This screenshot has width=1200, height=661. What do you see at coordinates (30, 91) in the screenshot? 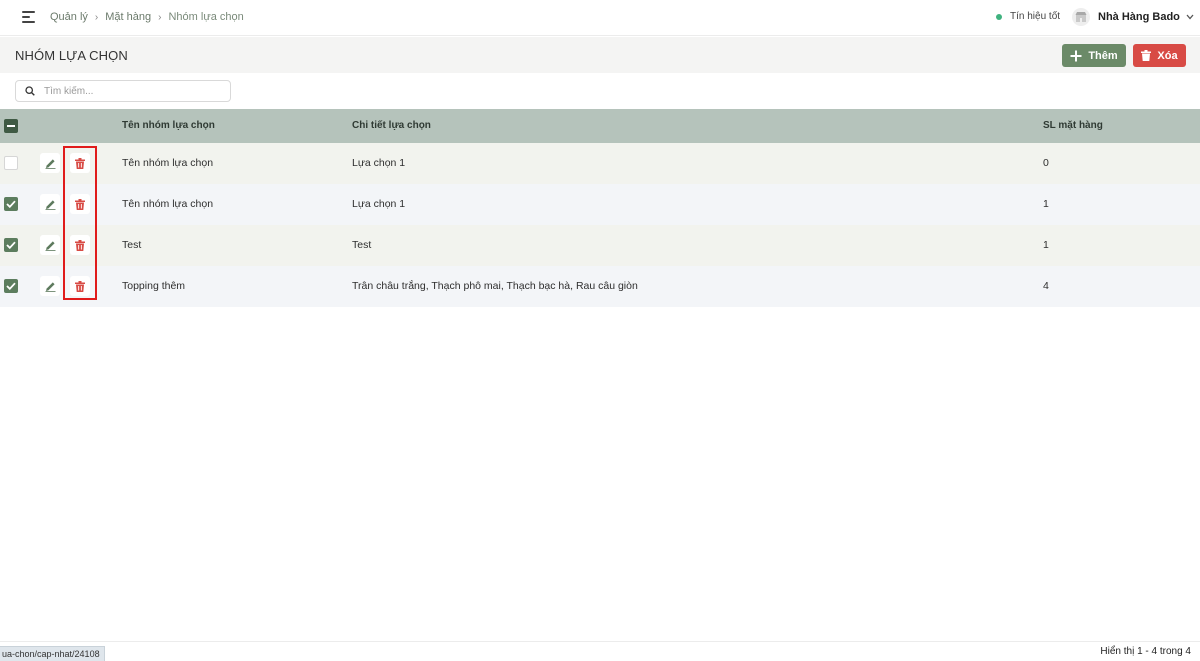
I see `search-icon` at bounding box center [30, 91].